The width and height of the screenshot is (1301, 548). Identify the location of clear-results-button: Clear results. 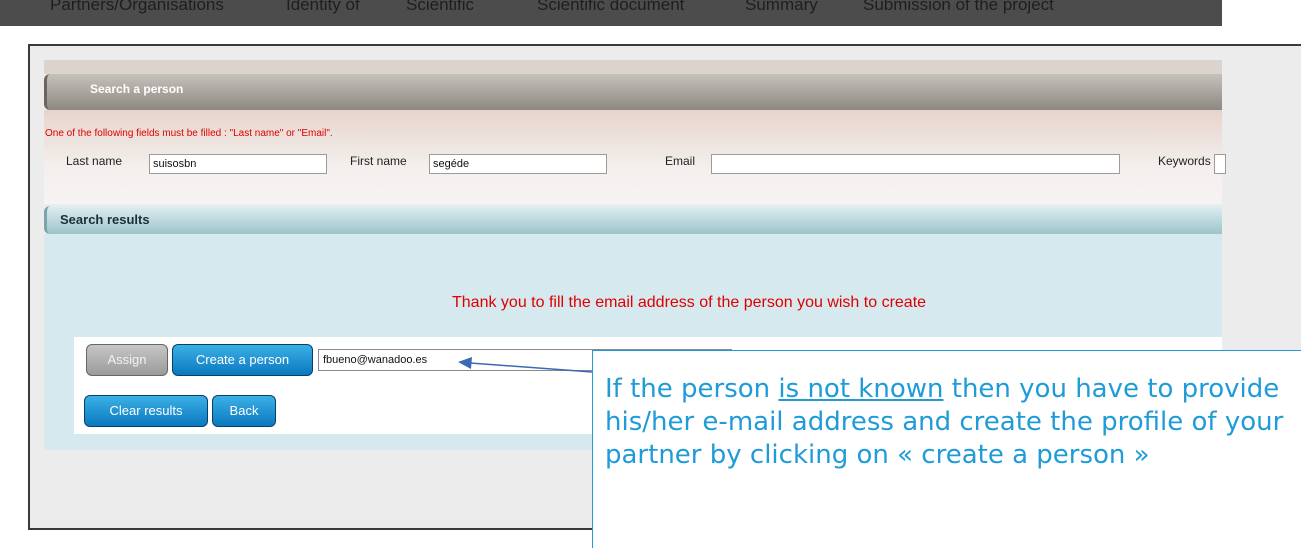
(146, 411).